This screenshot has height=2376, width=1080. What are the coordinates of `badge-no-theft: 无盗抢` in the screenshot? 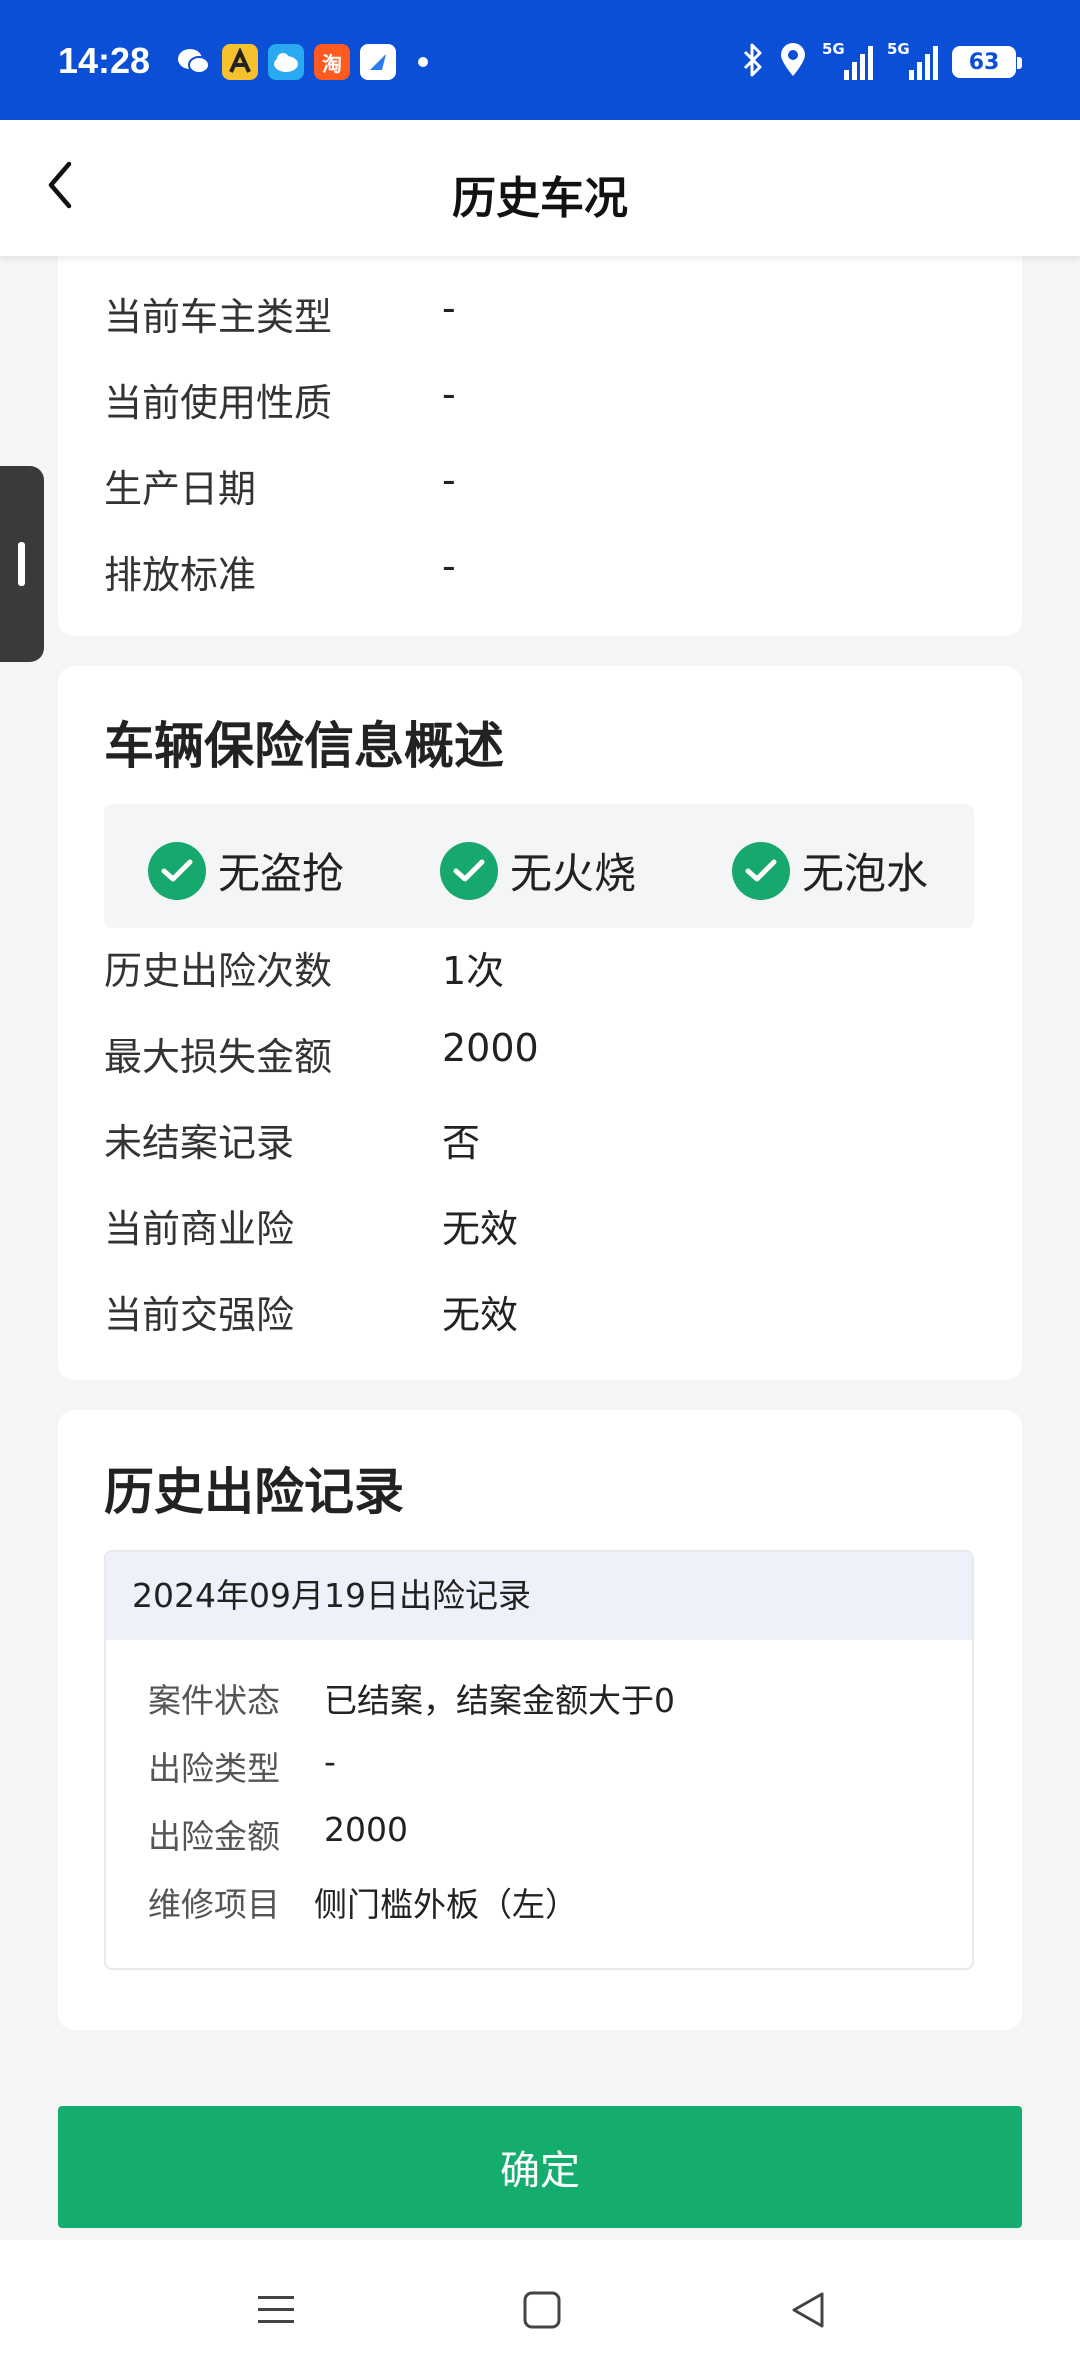 It's located at (246, 870).